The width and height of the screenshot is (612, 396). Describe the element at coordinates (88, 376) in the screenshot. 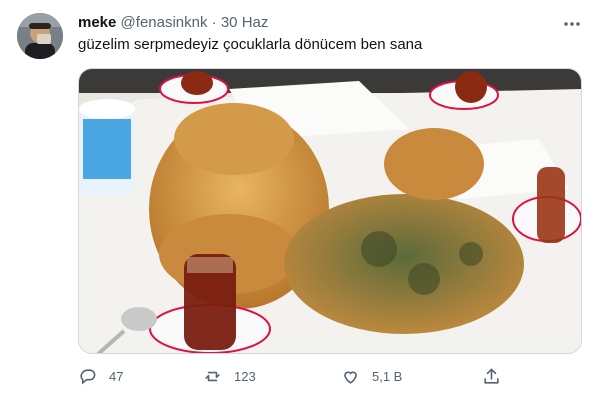

I see `reply-icon` at that location.